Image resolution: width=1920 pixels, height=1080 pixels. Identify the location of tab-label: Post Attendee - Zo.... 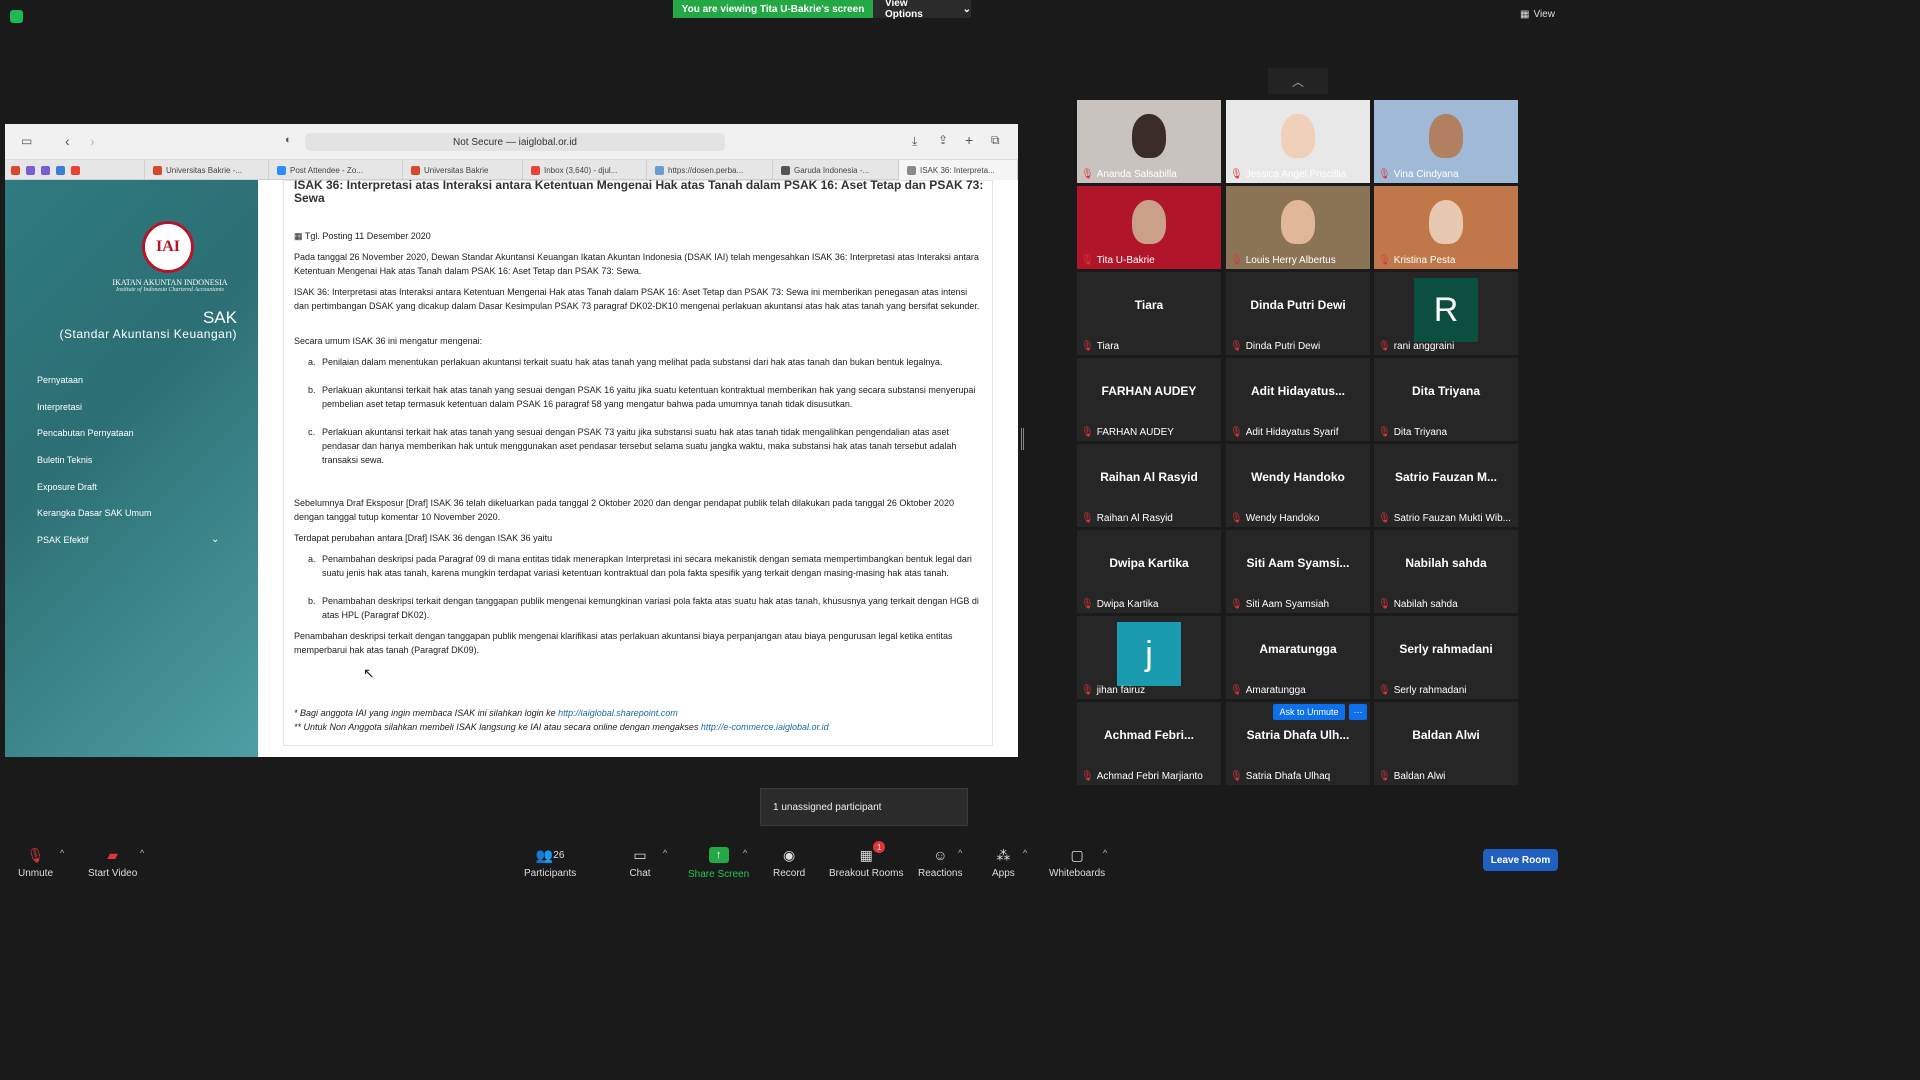
(326, 170).